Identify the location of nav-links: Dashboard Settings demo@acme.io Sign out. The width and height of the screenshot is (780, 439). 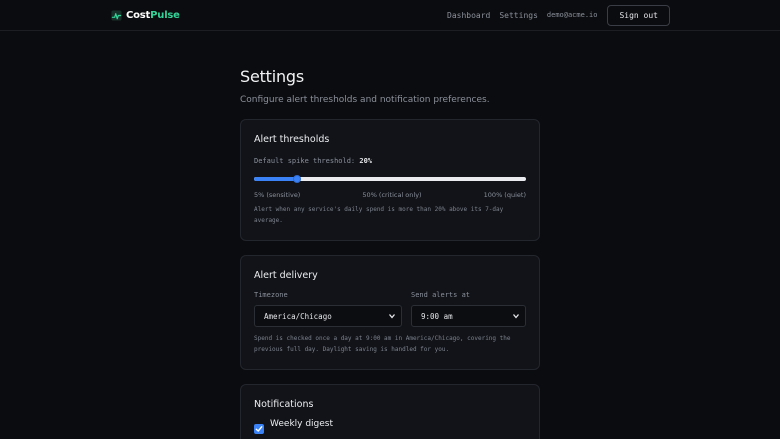
(558, 15).